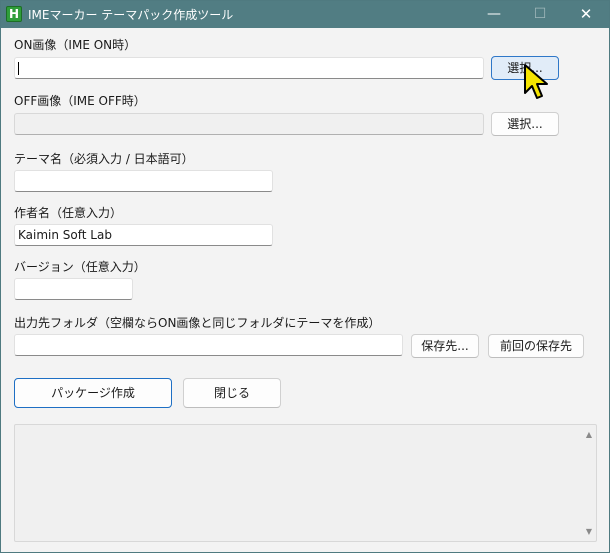 The image size is (610, 553). Describe the element at coordinates (589, 435) in the screenshot. I see `scroll-up-arrow: ▲` at that location.